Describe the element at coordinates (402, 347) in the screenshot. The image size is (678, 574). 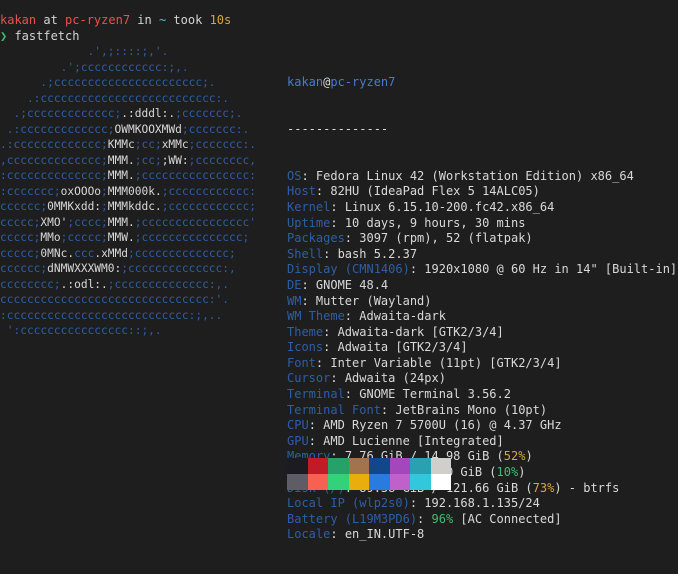
I see `info-value: Adwaita [GTK2/3/4]` at that location.